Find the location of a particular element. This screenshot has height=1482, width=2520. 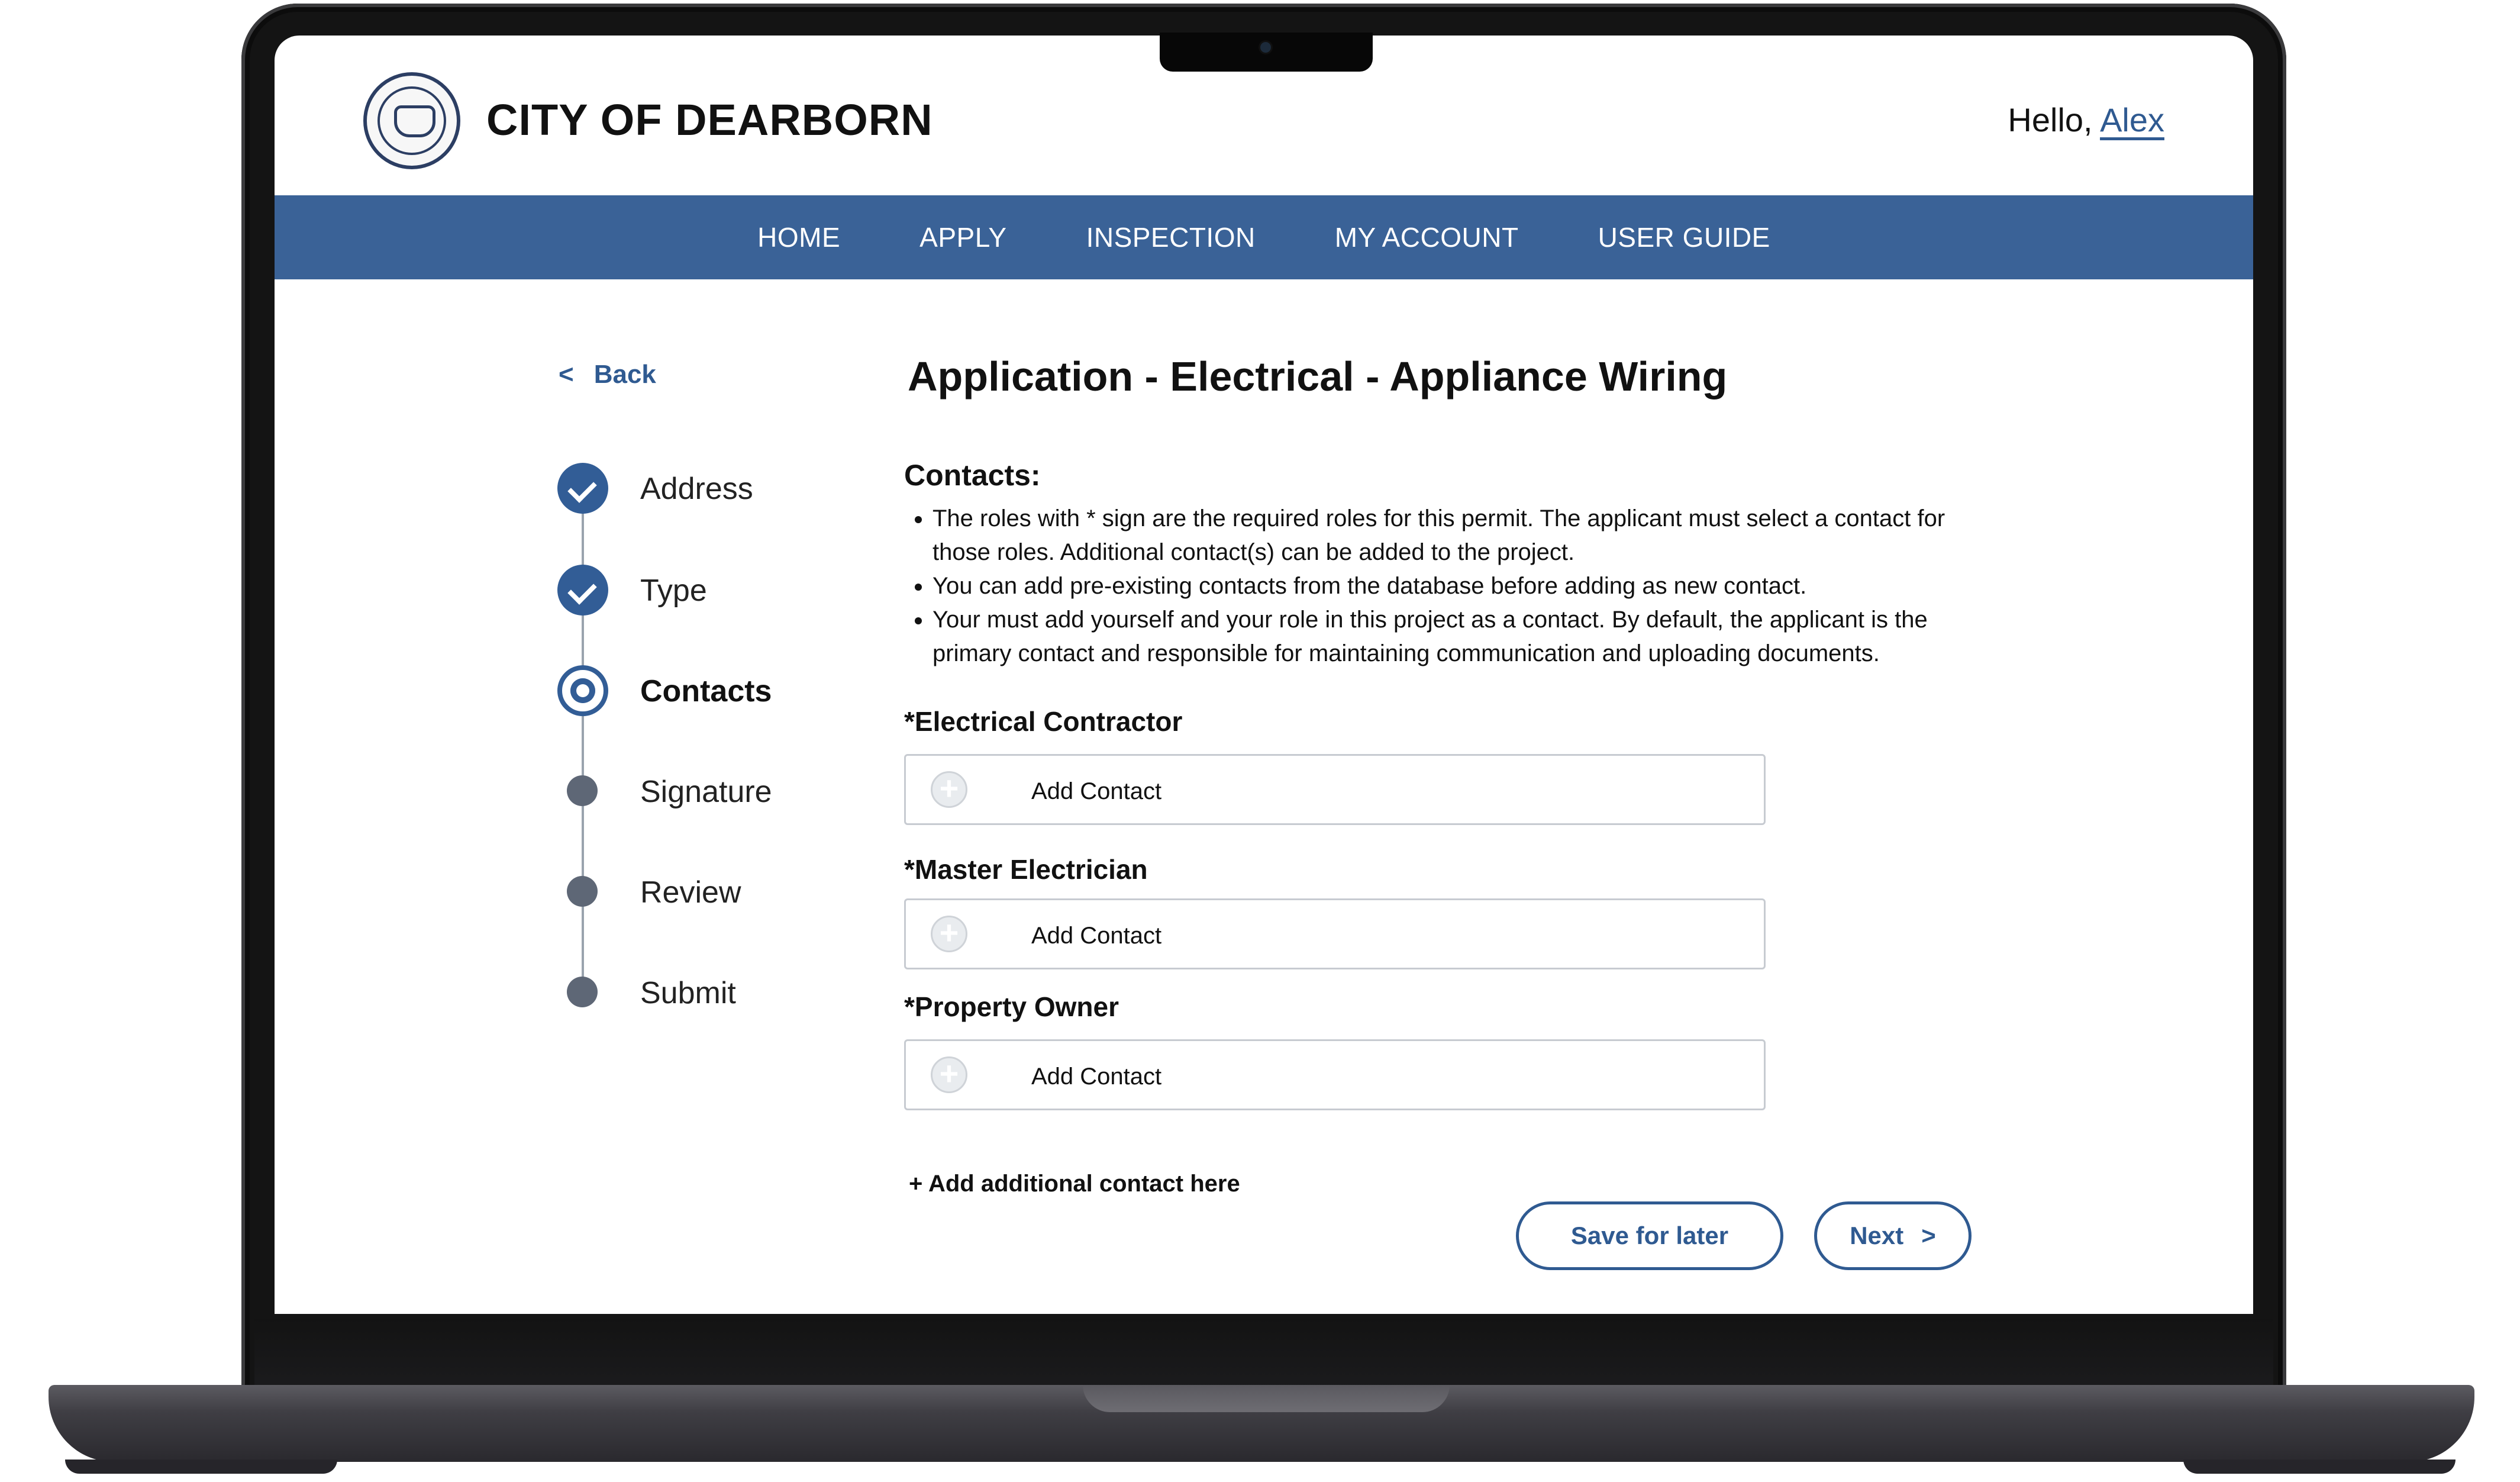

nav-home: HOME is located at coordinates (799, 237).